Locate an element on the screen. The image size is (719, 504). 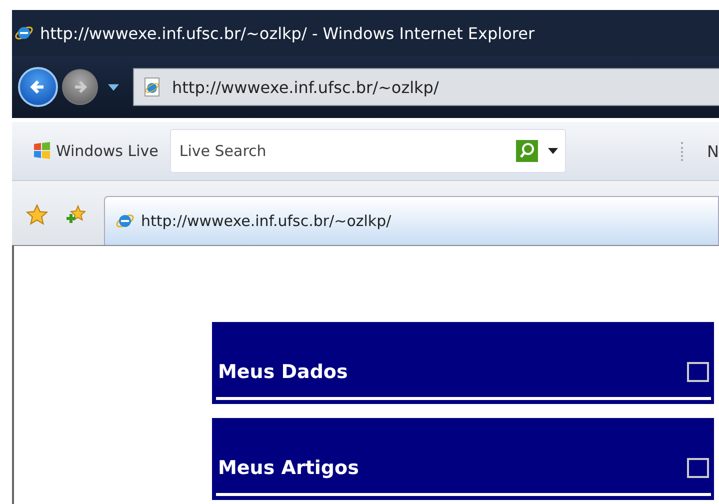
windows-logo-icon is located at coordinates (42, 151).